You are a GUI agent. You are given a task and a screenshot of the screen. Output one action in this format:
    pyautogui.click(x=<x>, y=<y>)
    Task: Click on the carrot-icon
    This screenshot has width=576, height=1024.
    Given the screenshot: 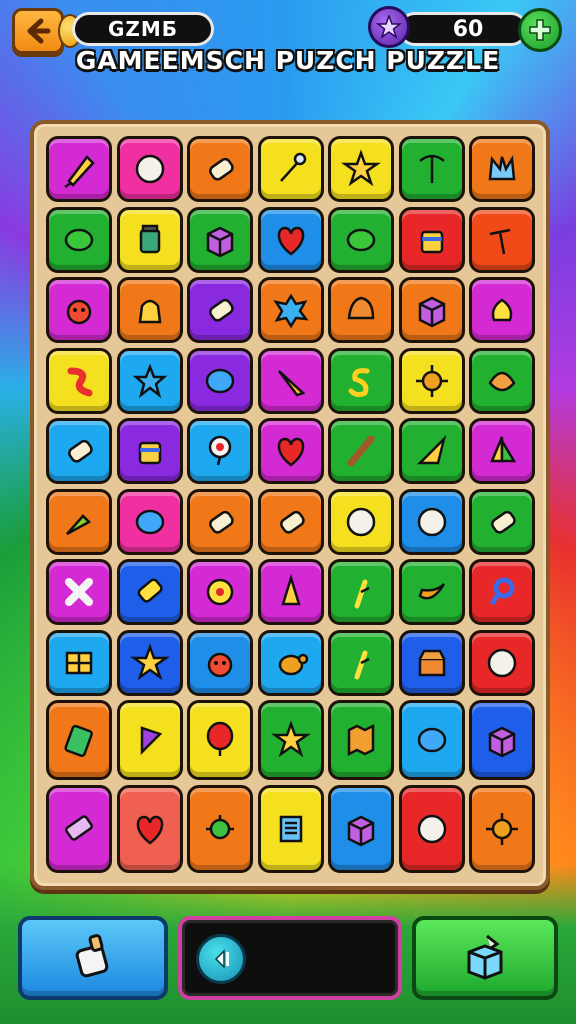 What is the action you would take?
    pyautogui.click(x=79, y=524)
    